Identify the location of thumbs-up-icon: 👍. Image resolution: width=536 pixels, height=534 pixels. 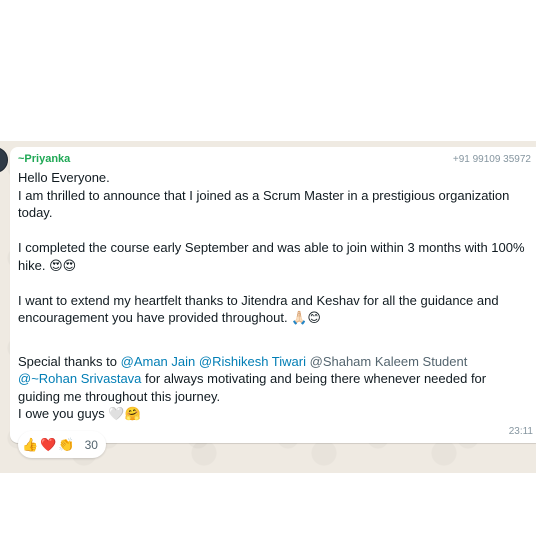
(30, 444).